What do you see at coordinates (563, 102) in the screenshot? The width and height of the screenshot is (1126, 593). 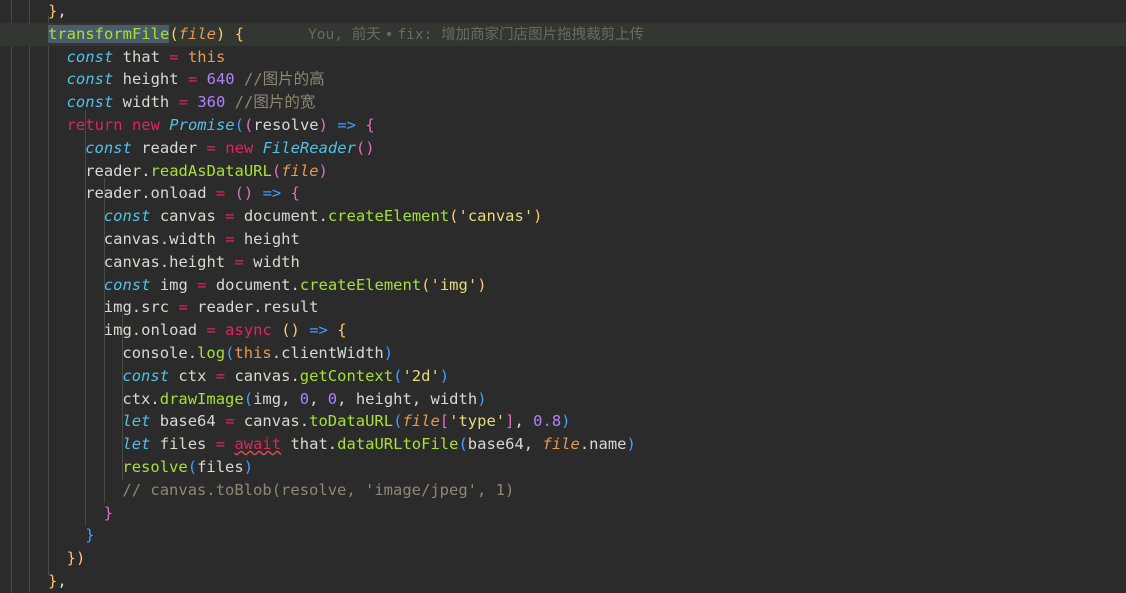 I see `code-line: const width = 360 //图片的宽` at bounding box center [563, 102].